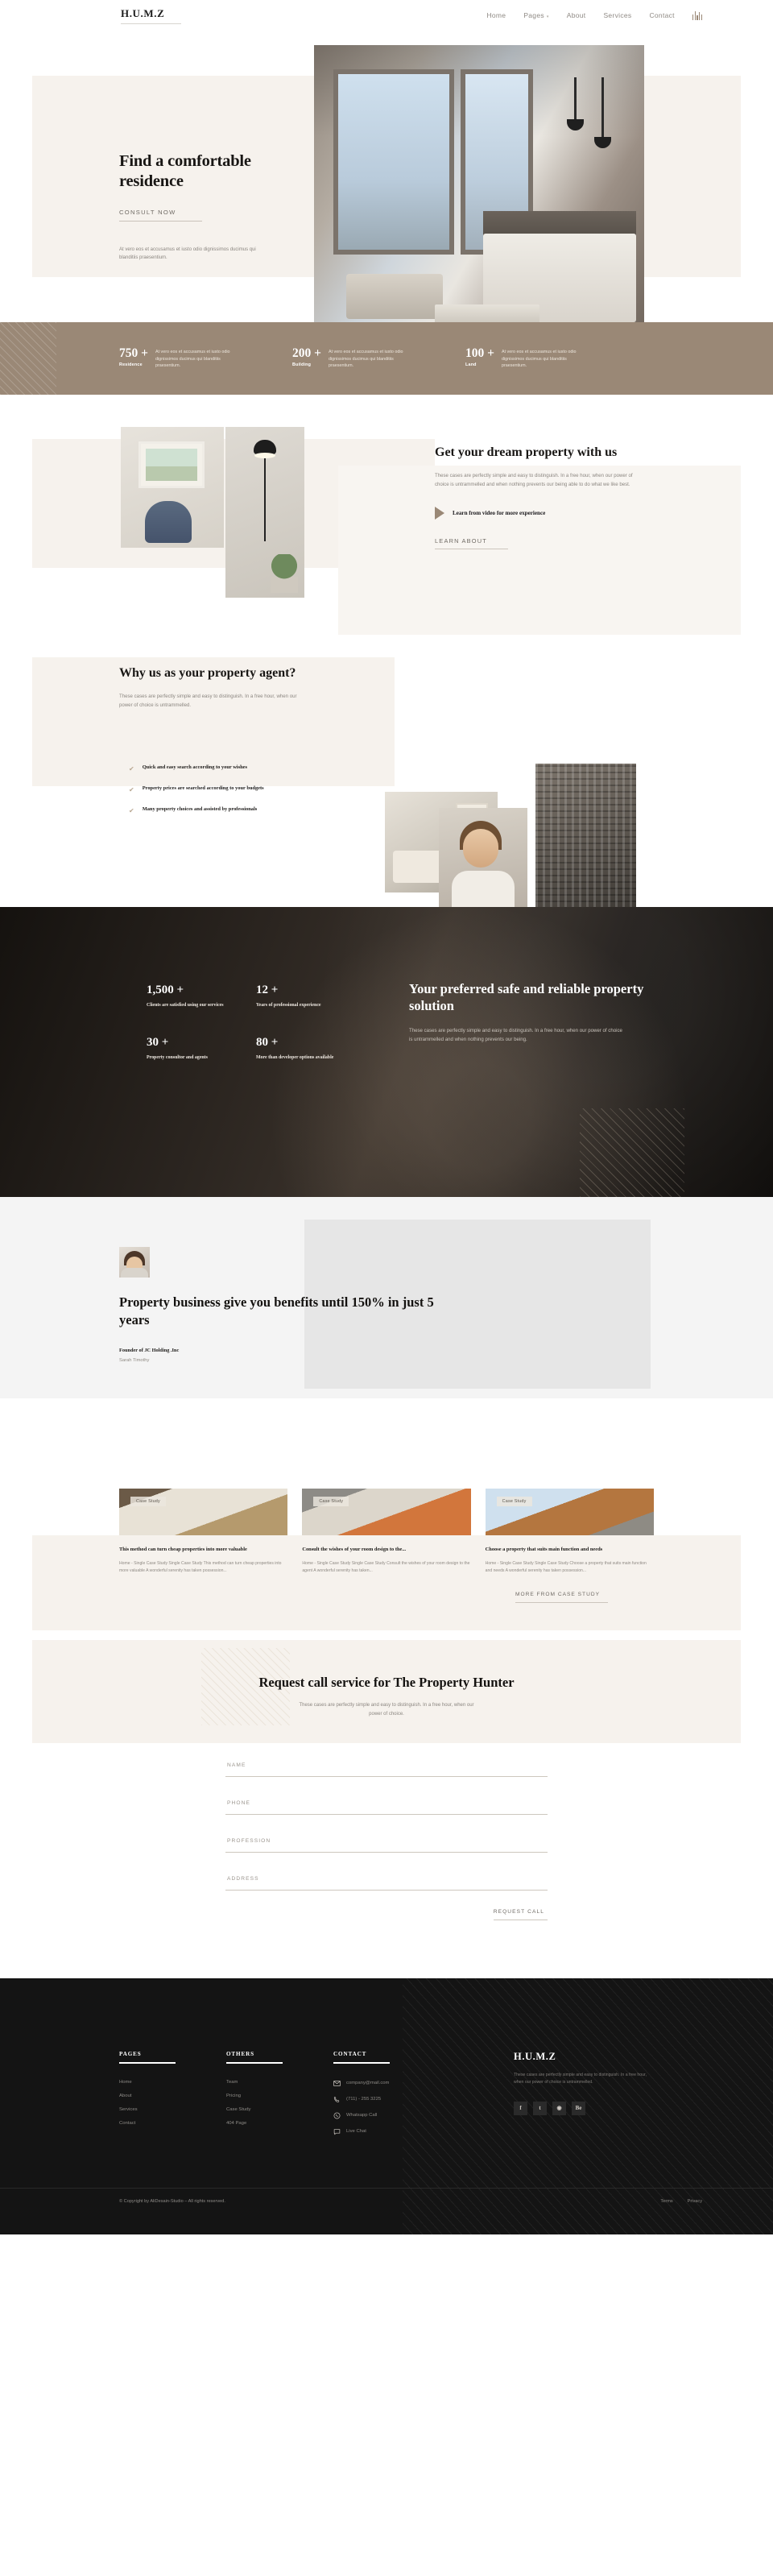 This screenshot has height=2576, width=773. I want to click on address-input, so click(387, 1879).